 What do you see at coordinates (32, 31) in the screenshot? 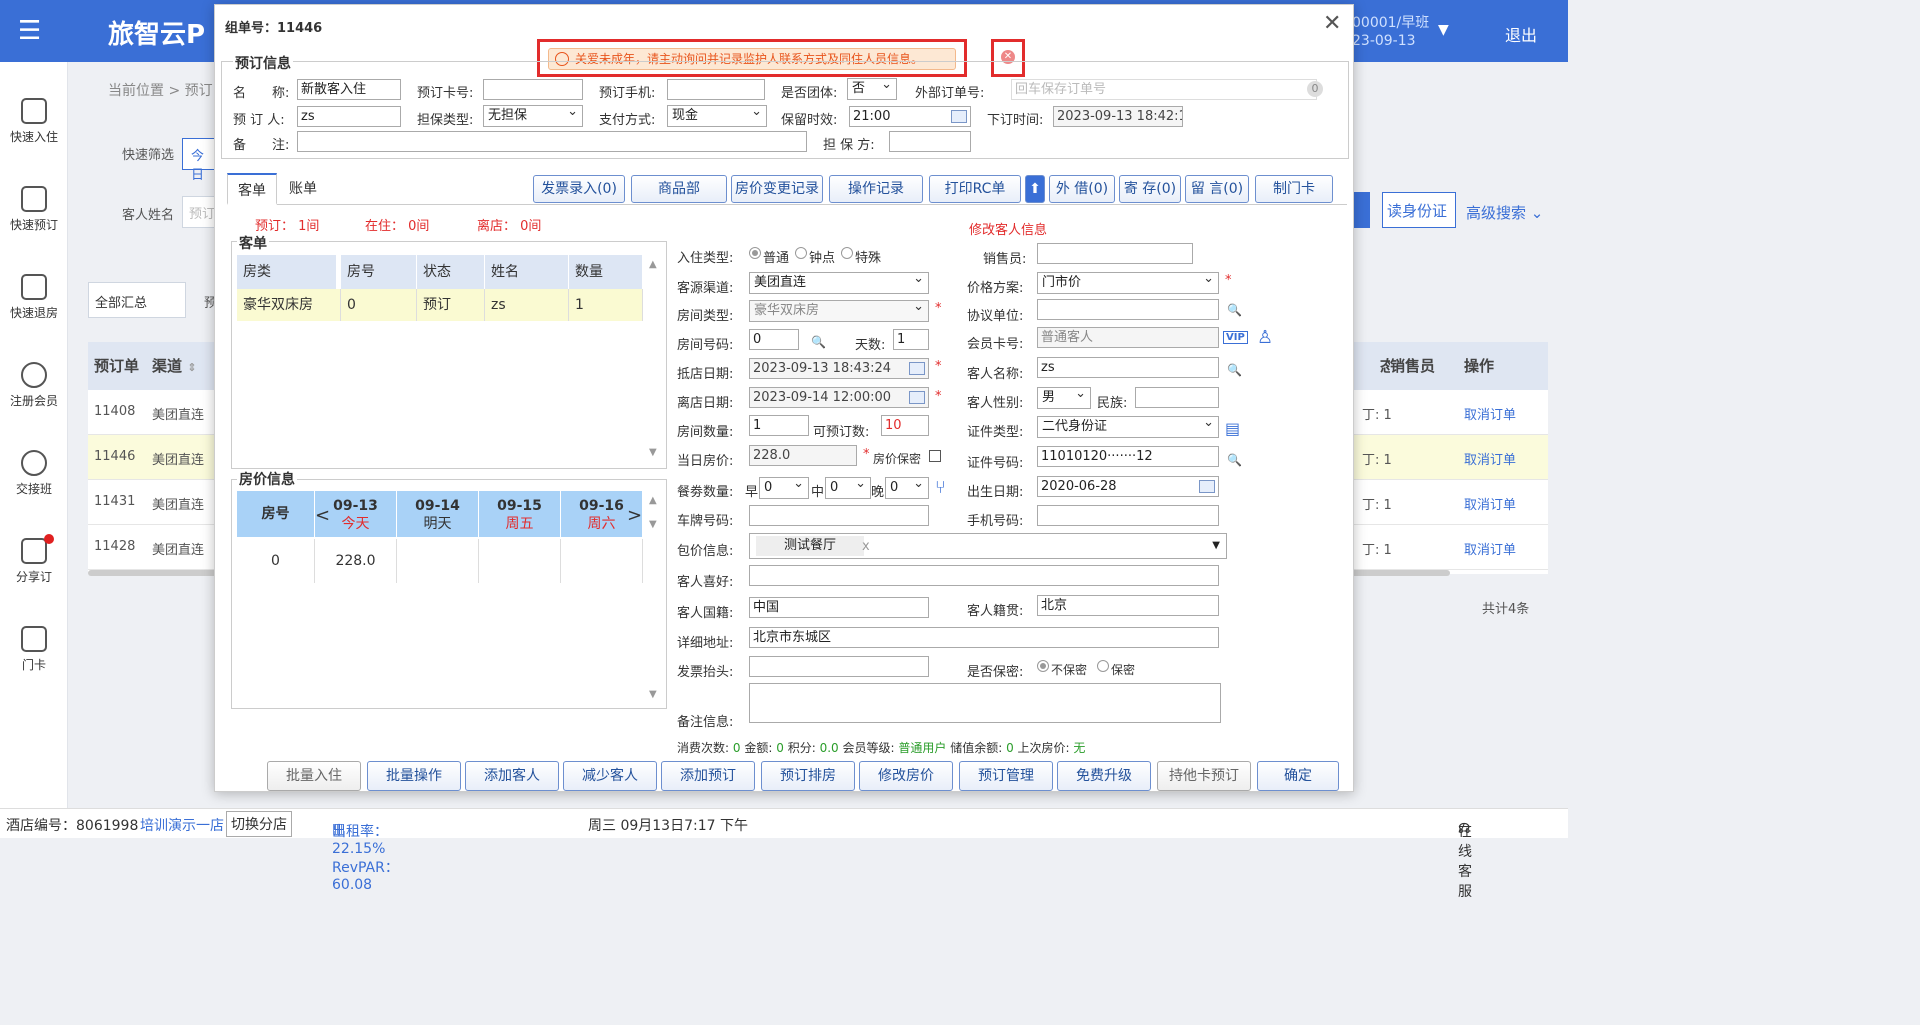
I see `menu-icon: ☰` at bounding box center [32, 31].